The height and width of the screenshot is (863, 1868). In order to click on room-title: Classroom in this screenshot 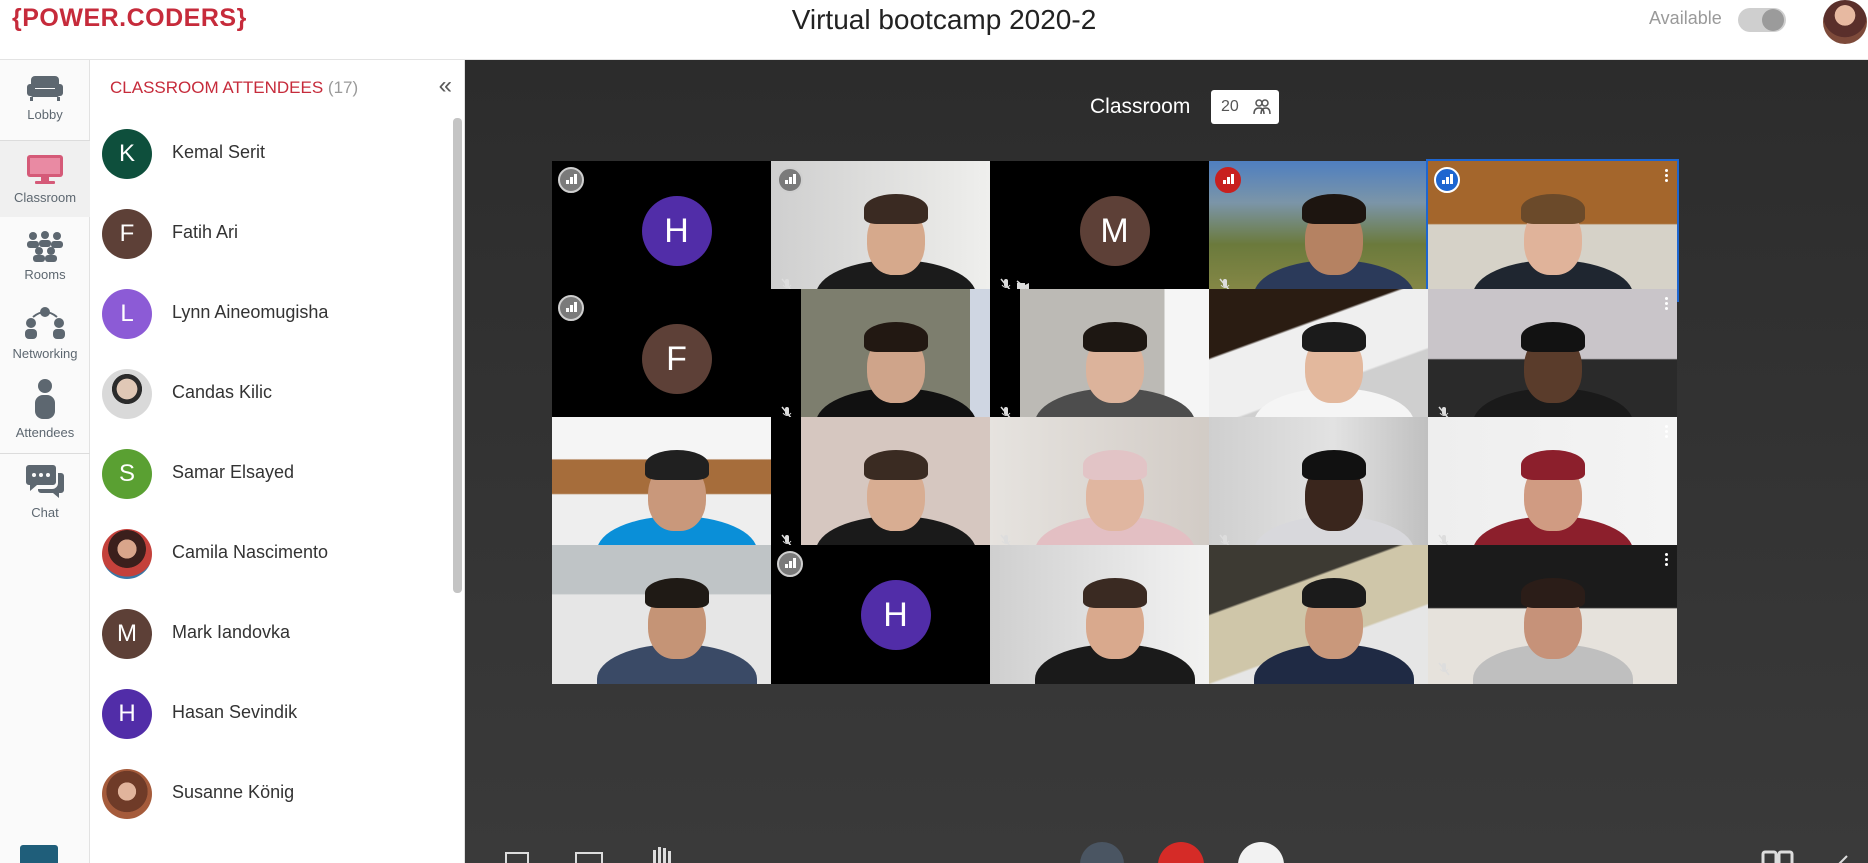, I will do `click(1140, 106)`.